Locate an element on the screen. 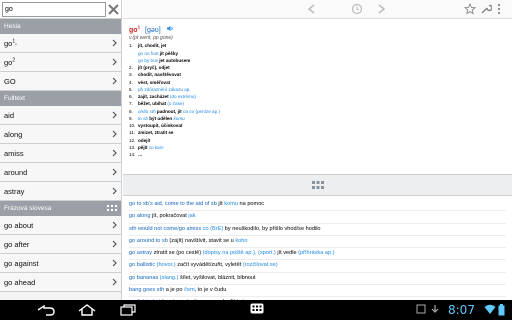  close-icon is located at coordinates (113, 9).